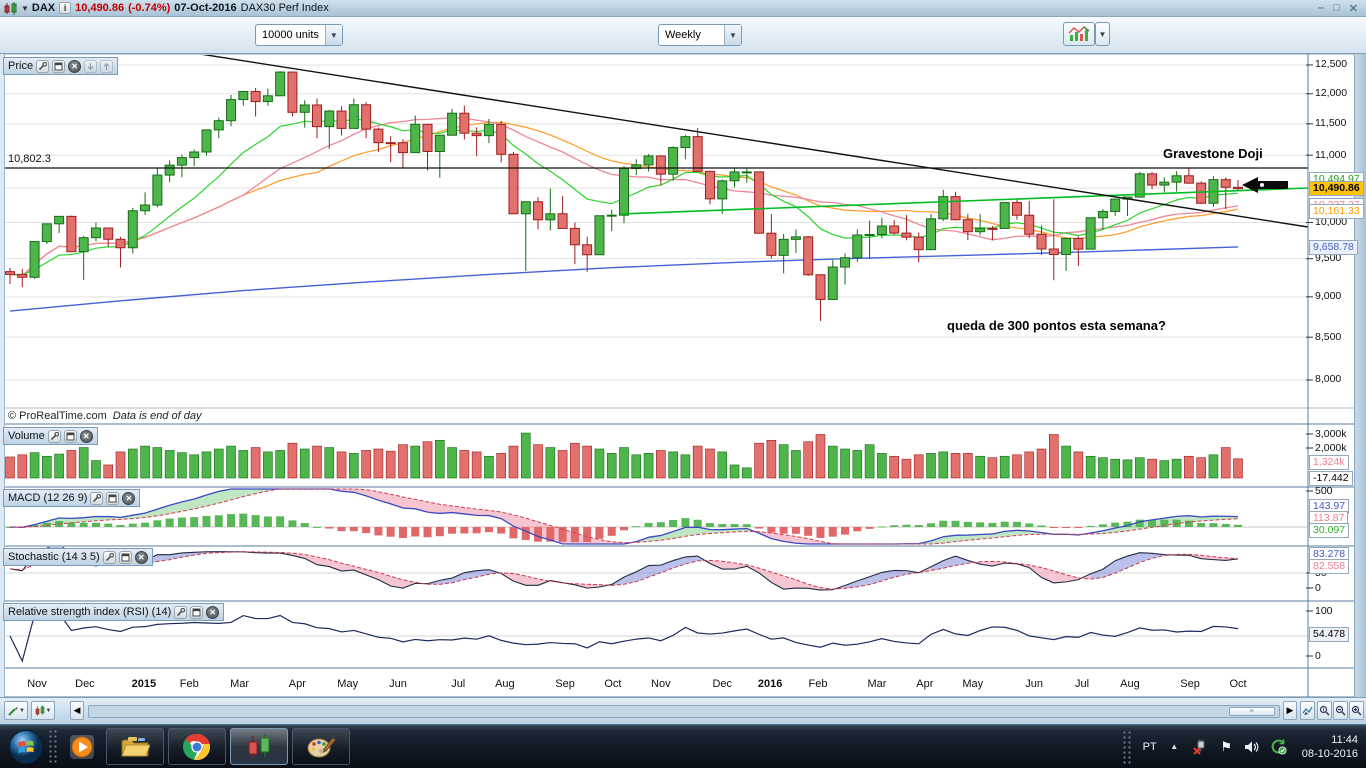 The width and height of the screenshot is (1366, 768). I want to click on maximize-button: □, so click(1336, 8).